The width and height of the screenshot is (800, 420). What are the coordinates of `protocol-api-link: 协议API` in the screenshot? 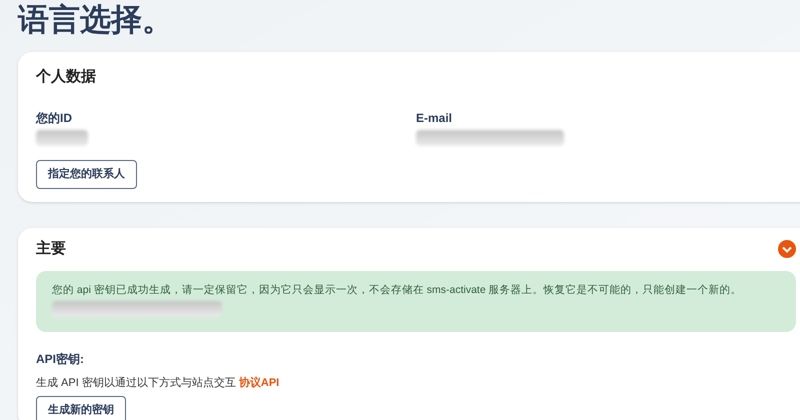 It's located at (259, 382).